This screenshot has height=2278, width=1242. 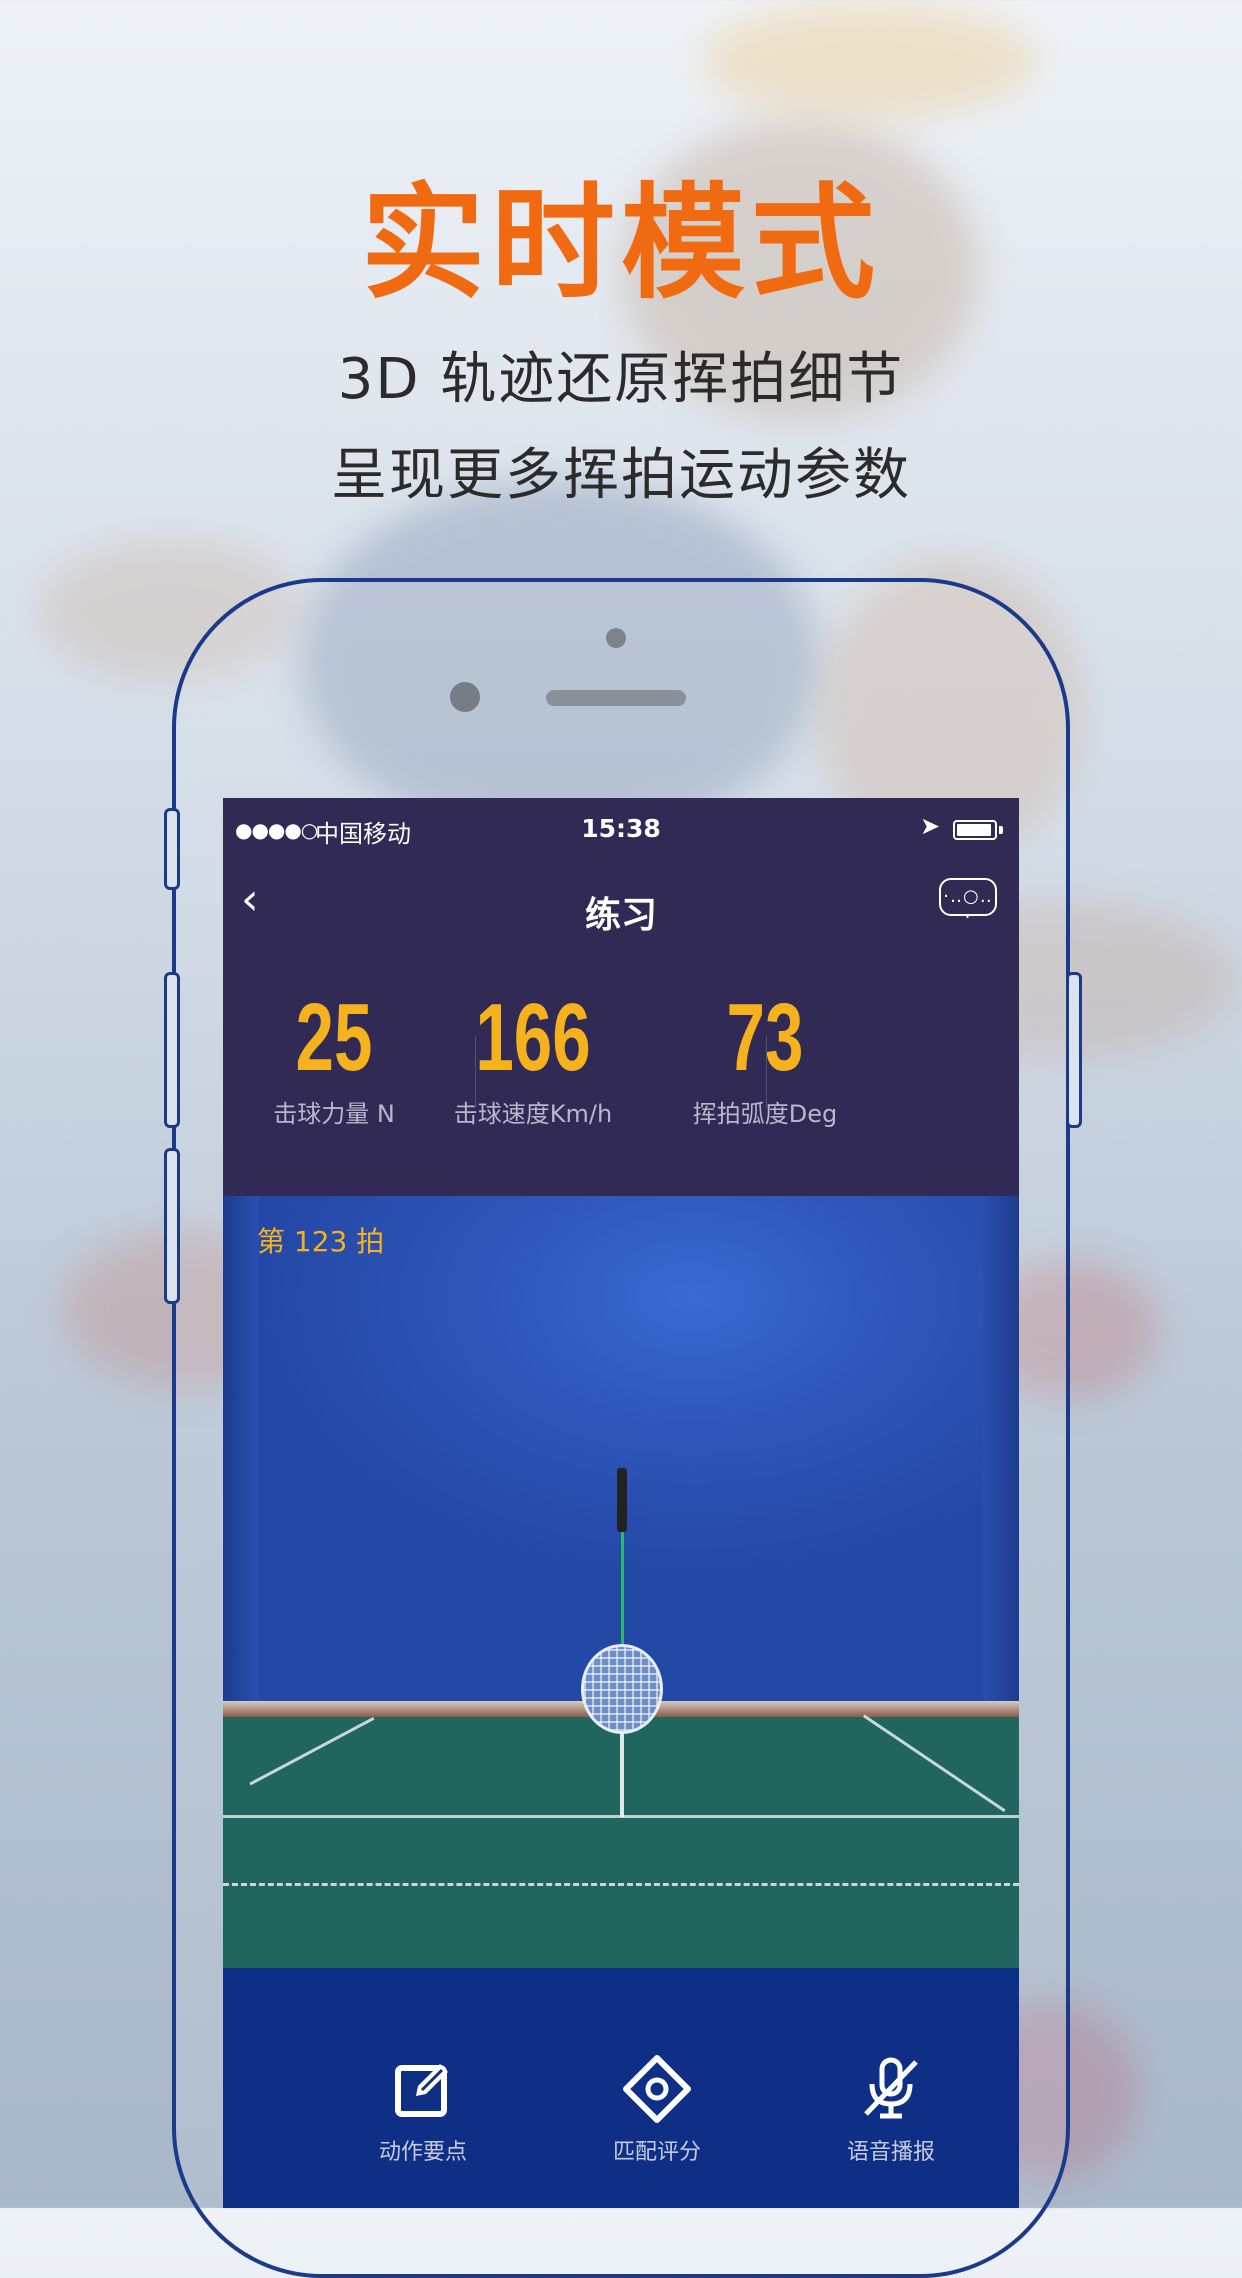 I want to click on racket-shaft, so click(x=622, y=1590).